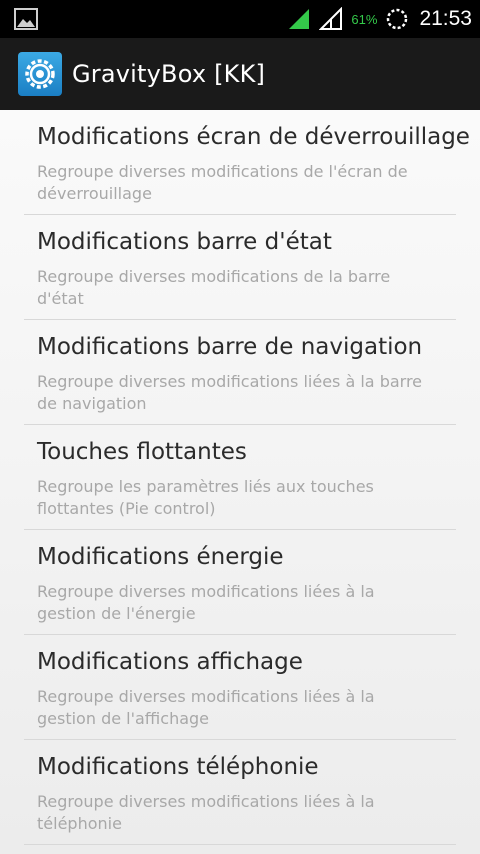  I want to click on signal-empty-icon, so click(331, 18).